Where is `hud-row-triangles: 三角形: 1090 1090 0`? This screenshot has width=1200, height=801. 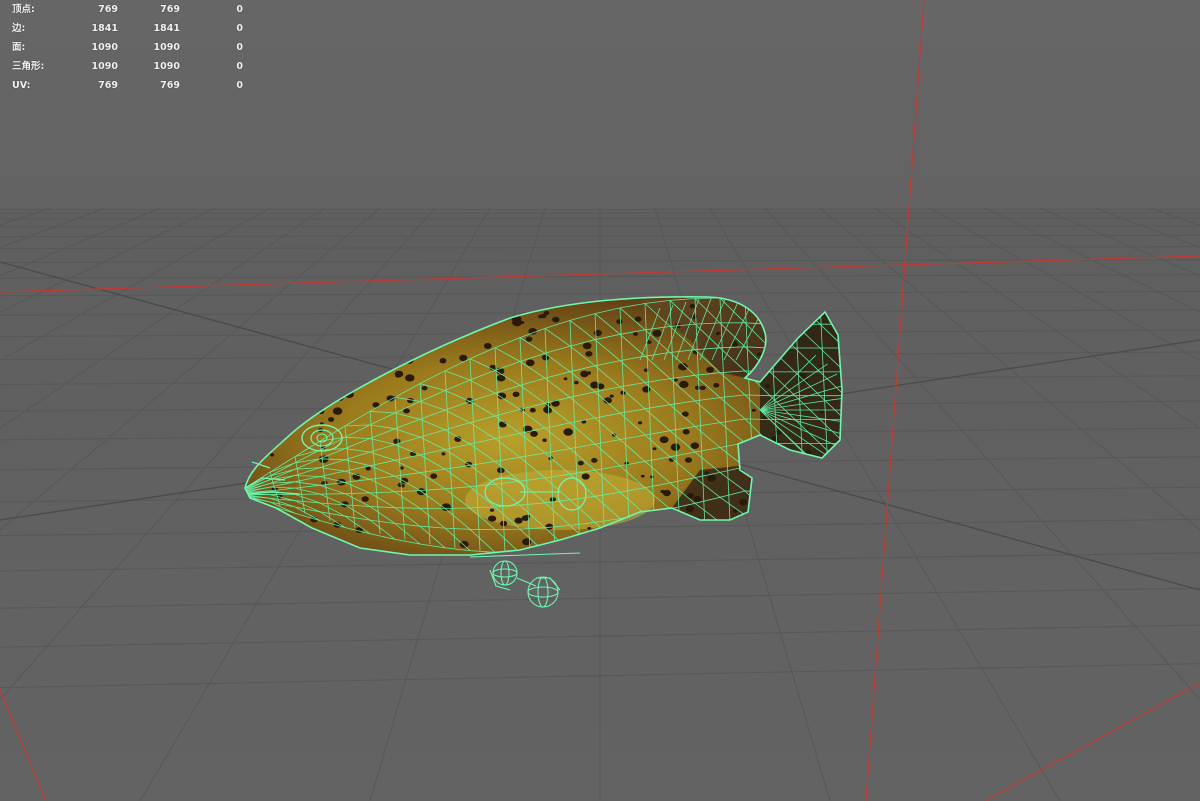
hud-row-triangles: 三角形: 1090 1090 0 is located at coordinates (132, 66).